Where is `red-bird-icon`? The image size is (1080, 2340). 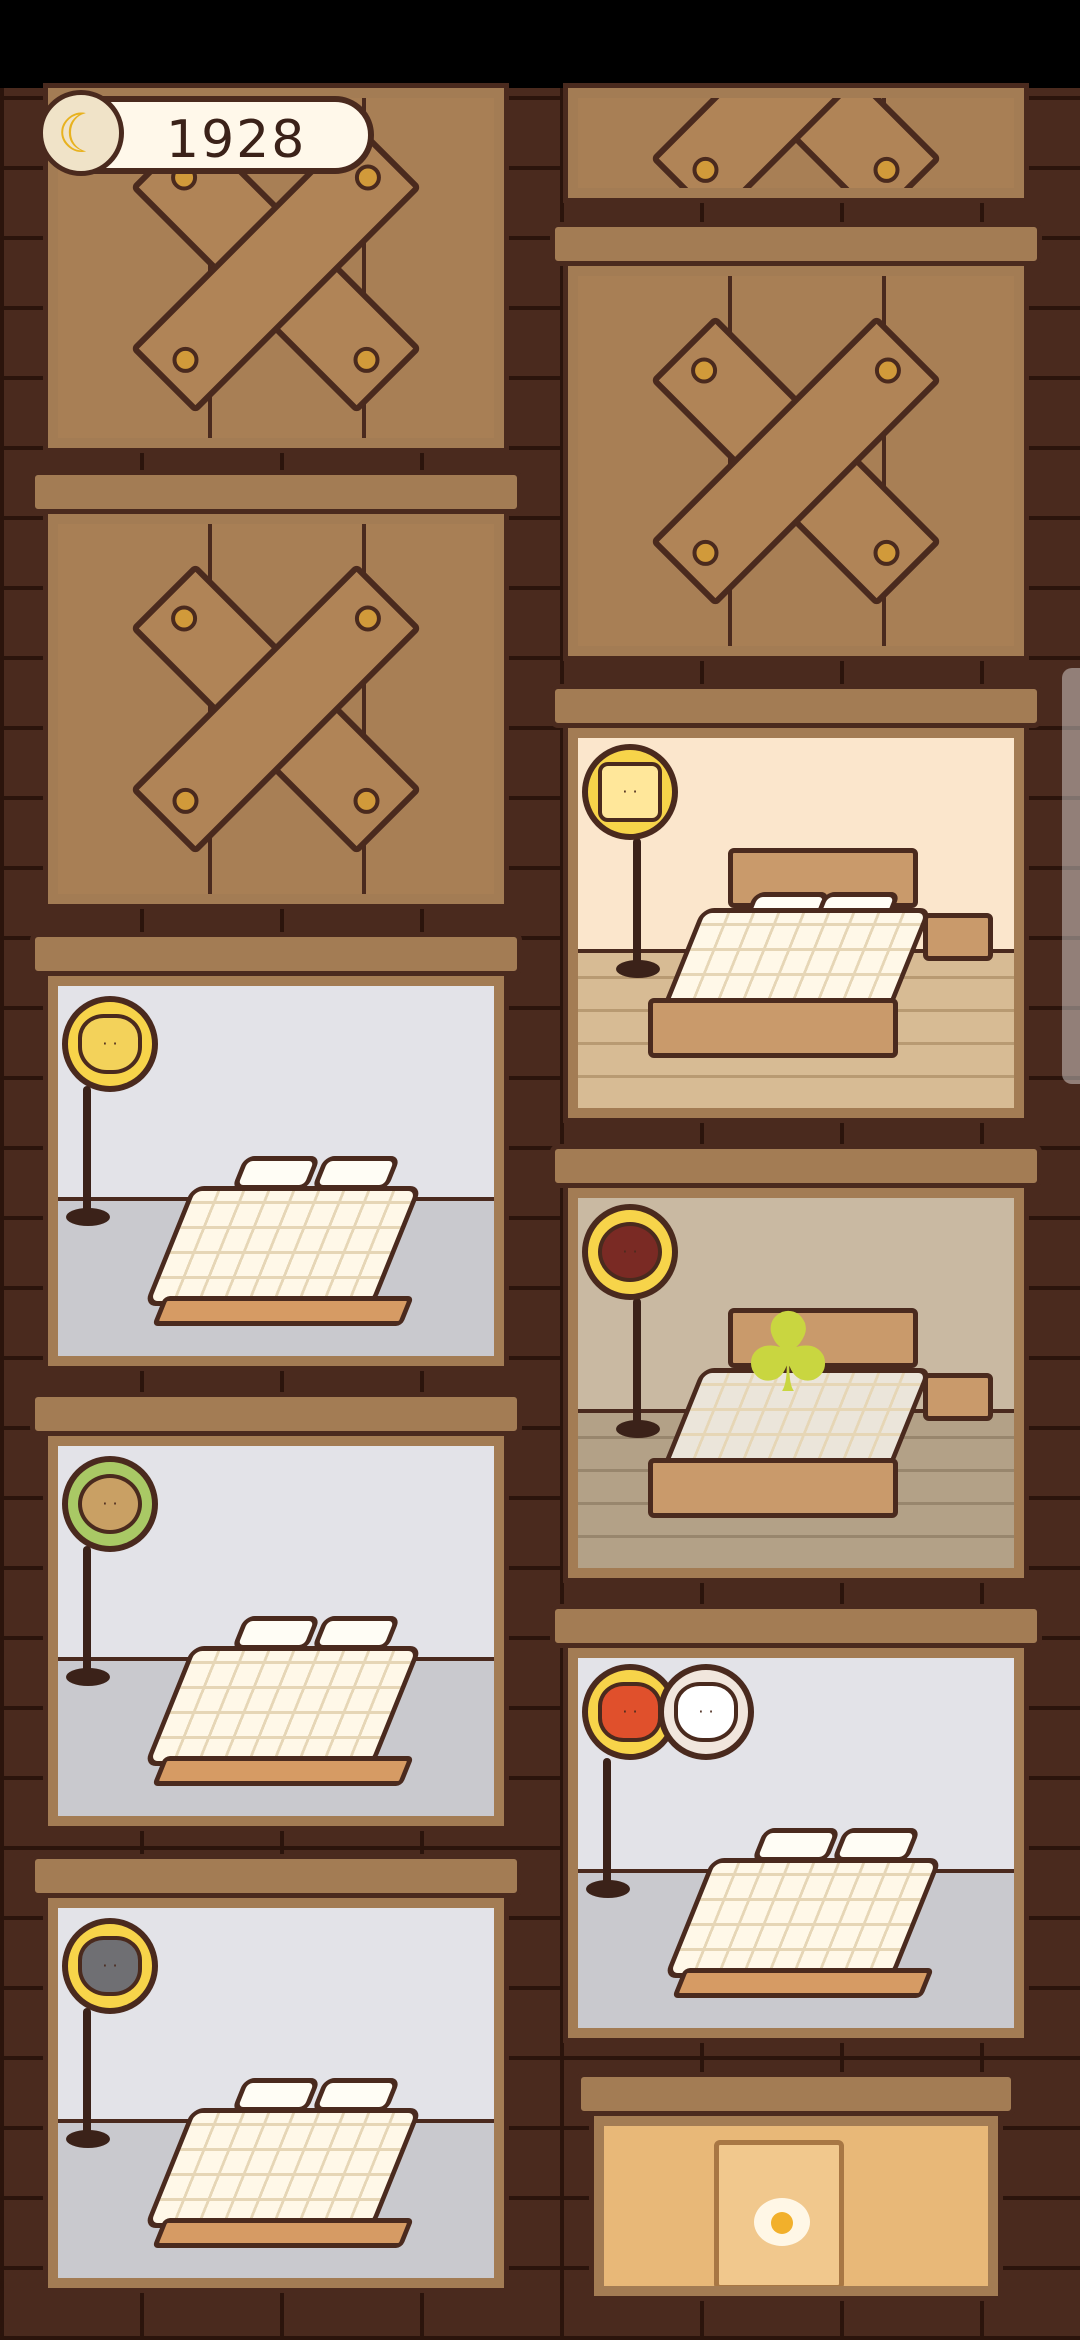 red-bird-icon is located at coordinates (630, 1252).